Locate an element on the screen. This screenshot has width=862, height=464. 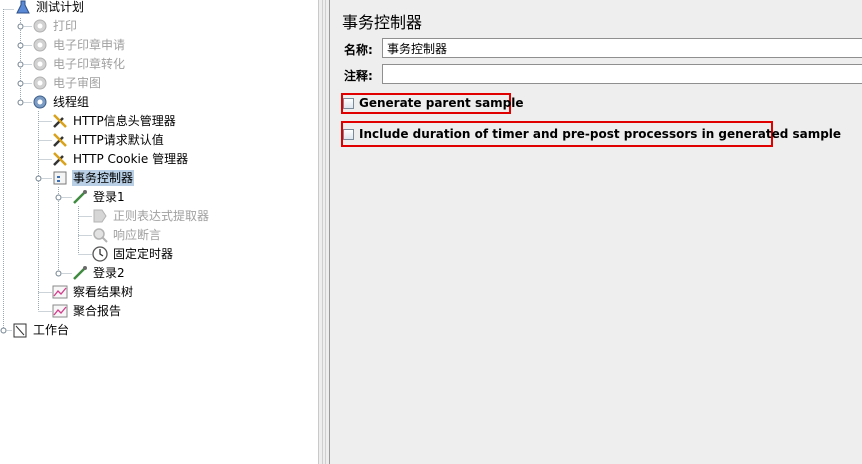
generate-parent-sample-option: Generate parent sample is located at coordinates (433, 103).